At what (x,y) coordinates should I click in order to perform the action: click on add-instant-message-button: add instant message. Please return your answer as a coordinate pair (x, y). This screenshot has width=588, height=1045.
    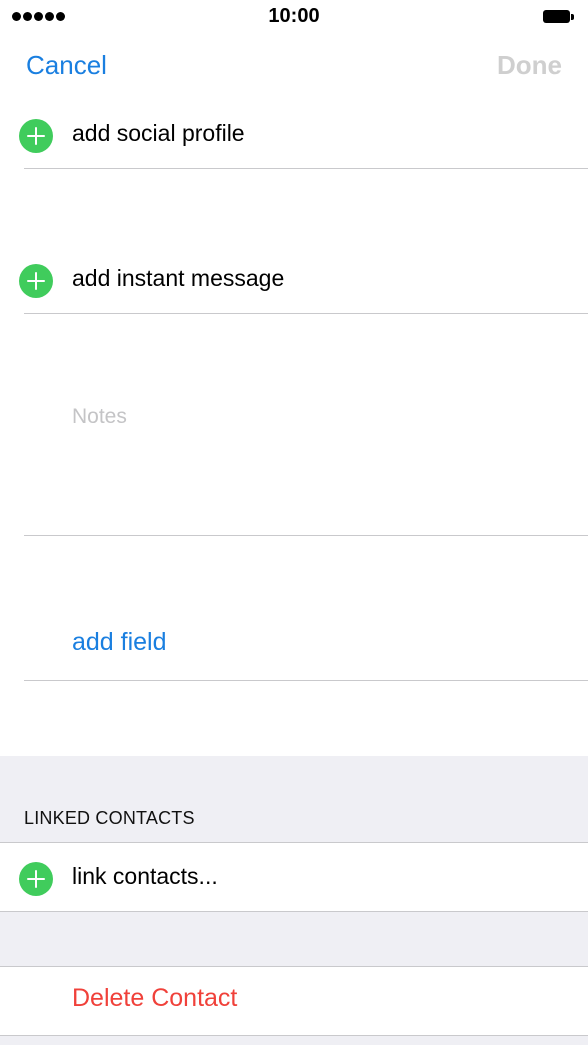
    Looking at the image, I should click on (178, 278).